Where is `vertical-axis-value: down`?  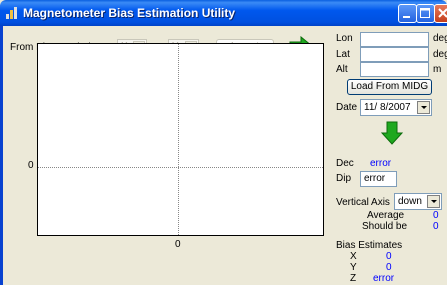 vertical-axis-value: down is located at coordinates (410, 201).